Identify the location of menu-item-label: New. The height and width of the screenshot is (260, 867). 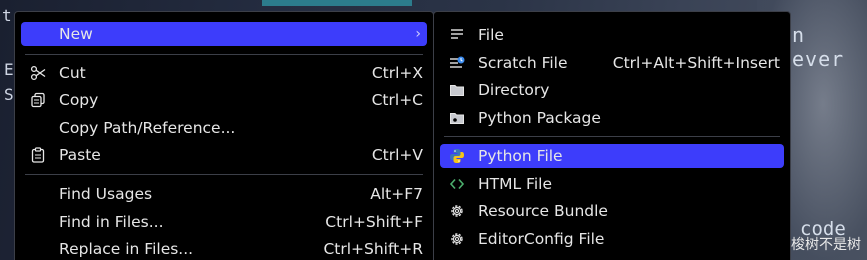
(76, 34).